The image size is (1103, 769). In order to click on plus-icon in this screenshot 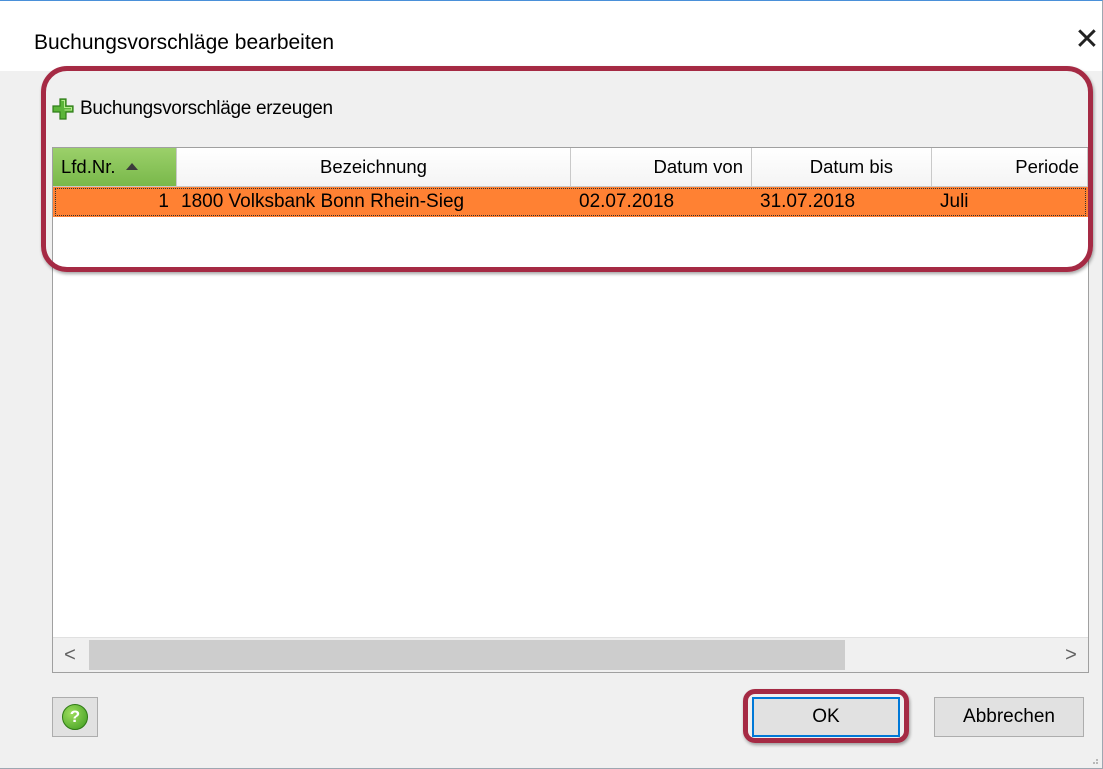, I will do `click(63, 109)`.